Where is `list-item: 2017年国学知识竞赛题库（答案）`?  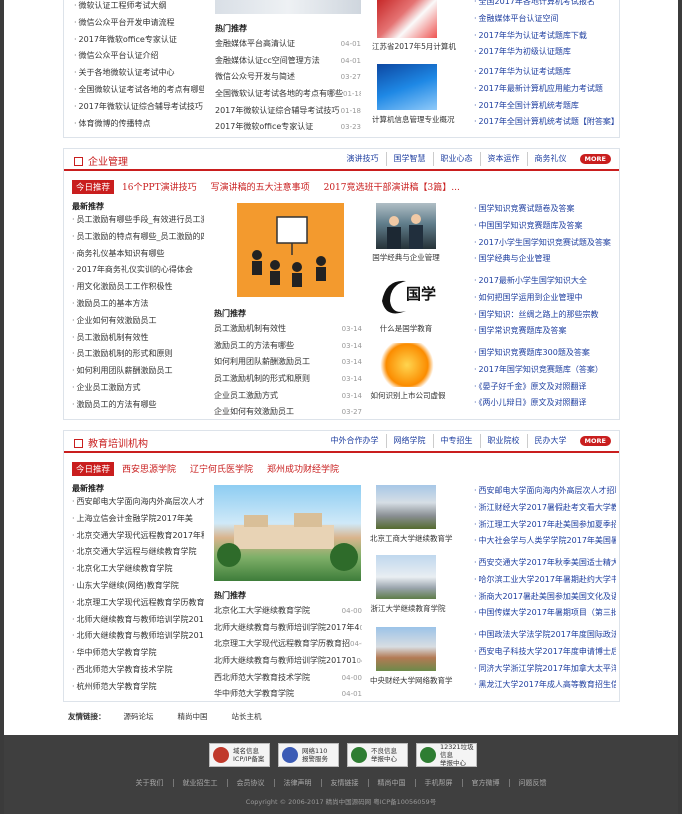
list-item: 2017年国学知识竞赛题库（答案） is located at coordinates (545, 370).